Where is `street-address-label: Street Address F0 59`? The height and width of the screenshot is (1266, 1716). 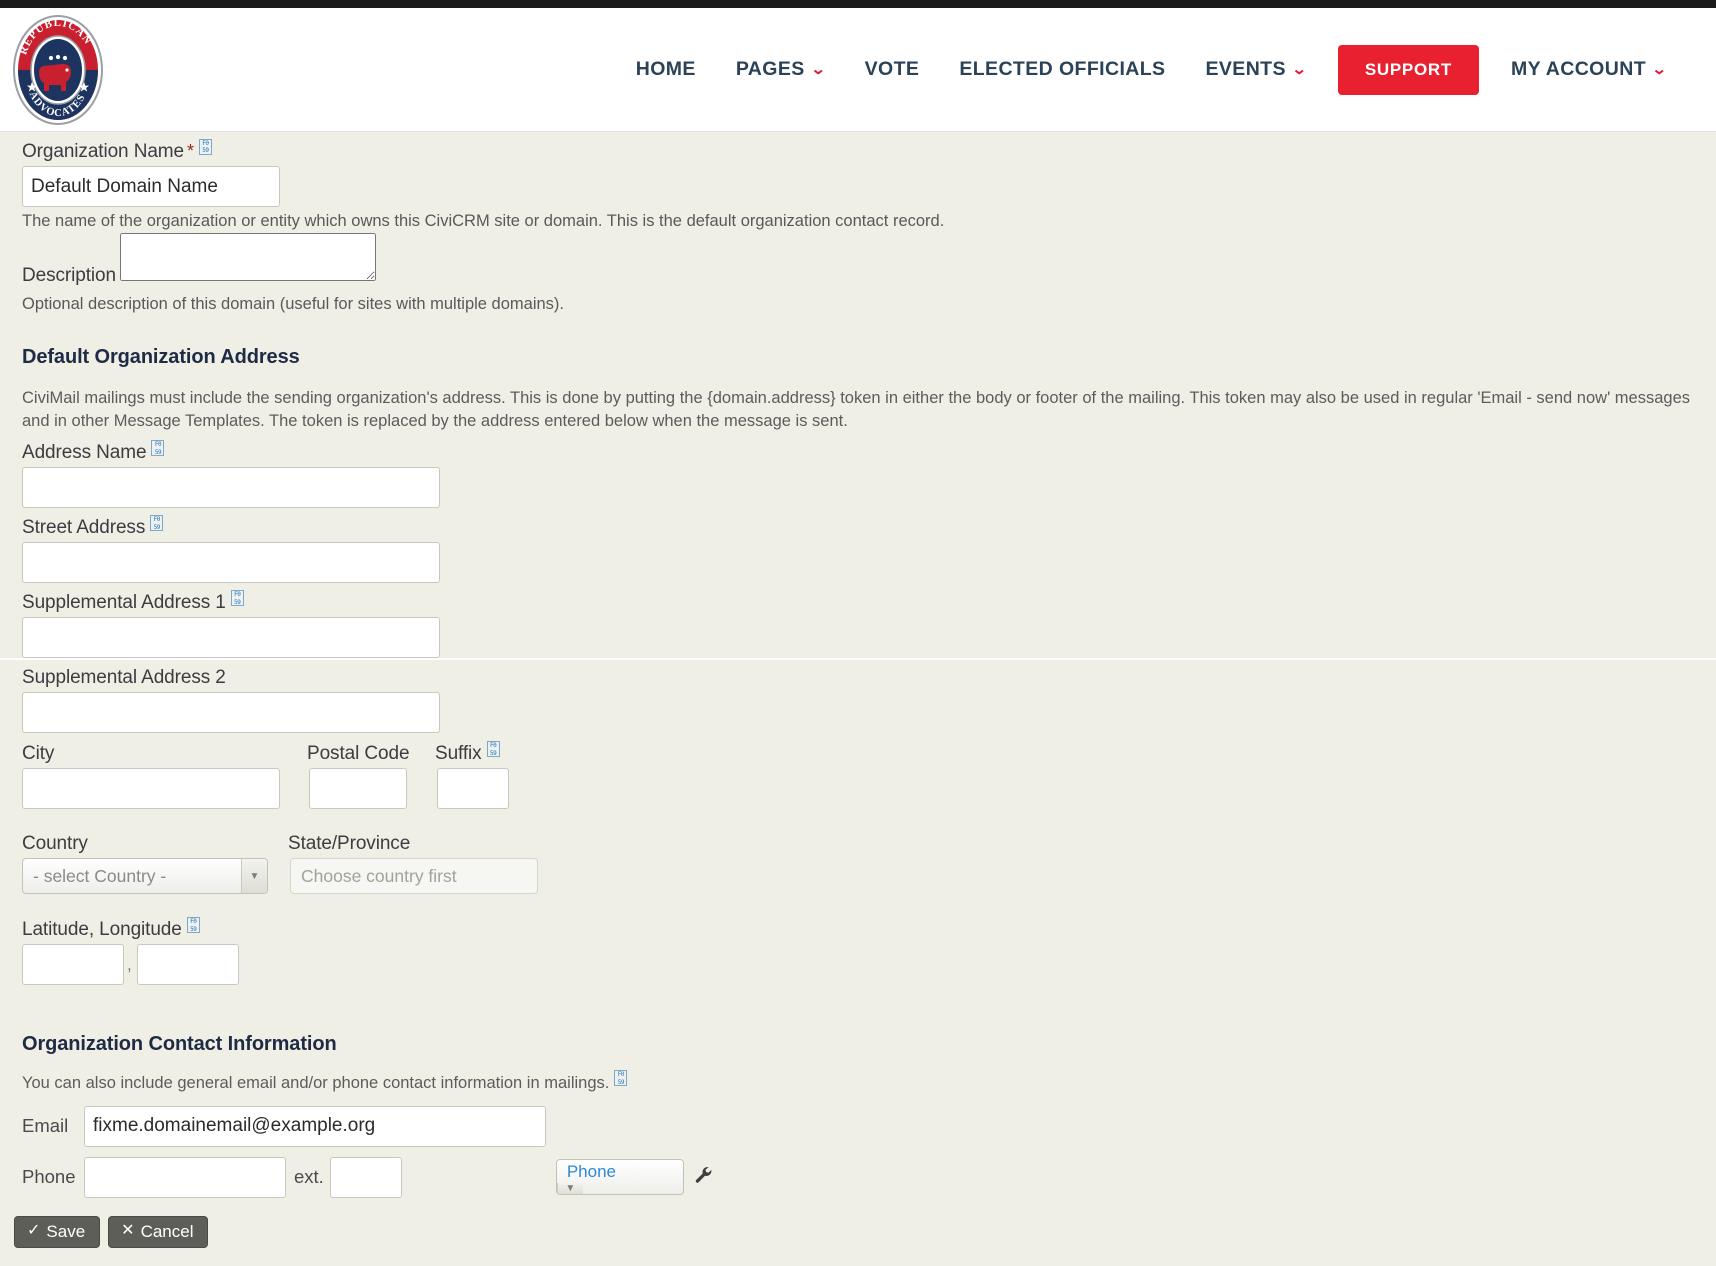 street-address-label: Street Address F0 59 is located at coordinates (89, 525).